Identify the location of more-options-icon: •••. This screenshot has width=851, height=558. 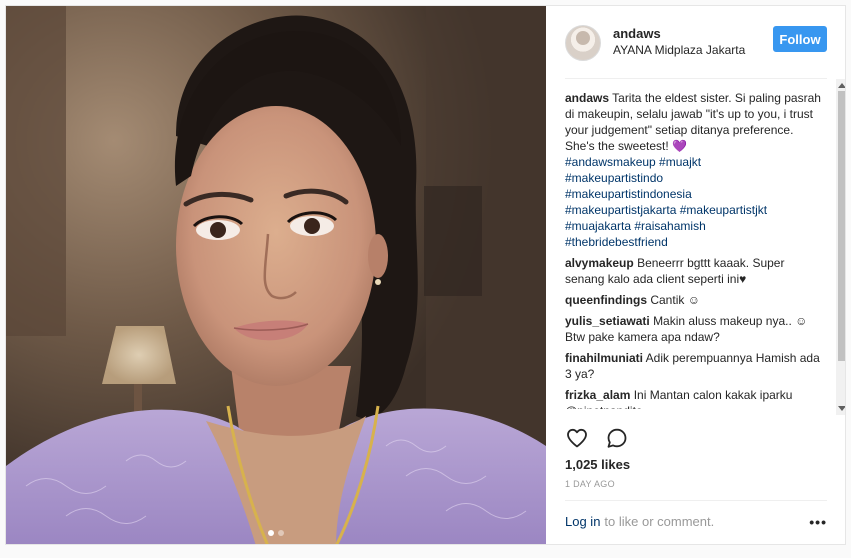
(818, 522).